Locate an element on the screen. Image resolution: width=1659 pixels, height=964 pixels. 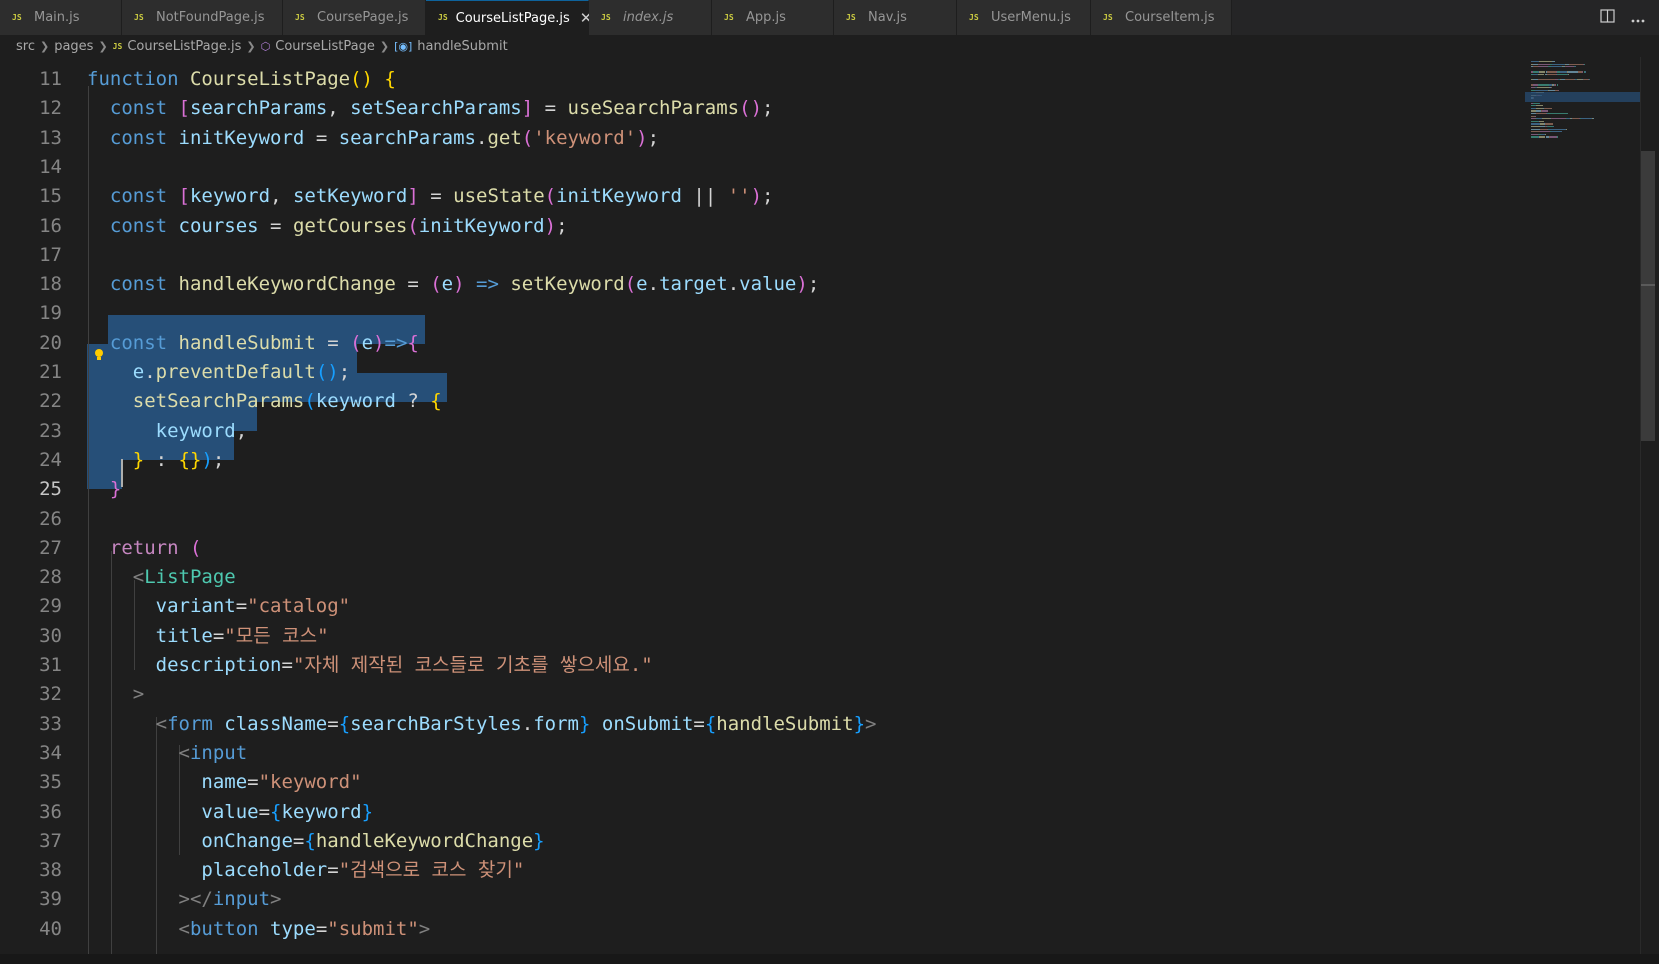
code-token: ></ is located at coordinates (195, 899).